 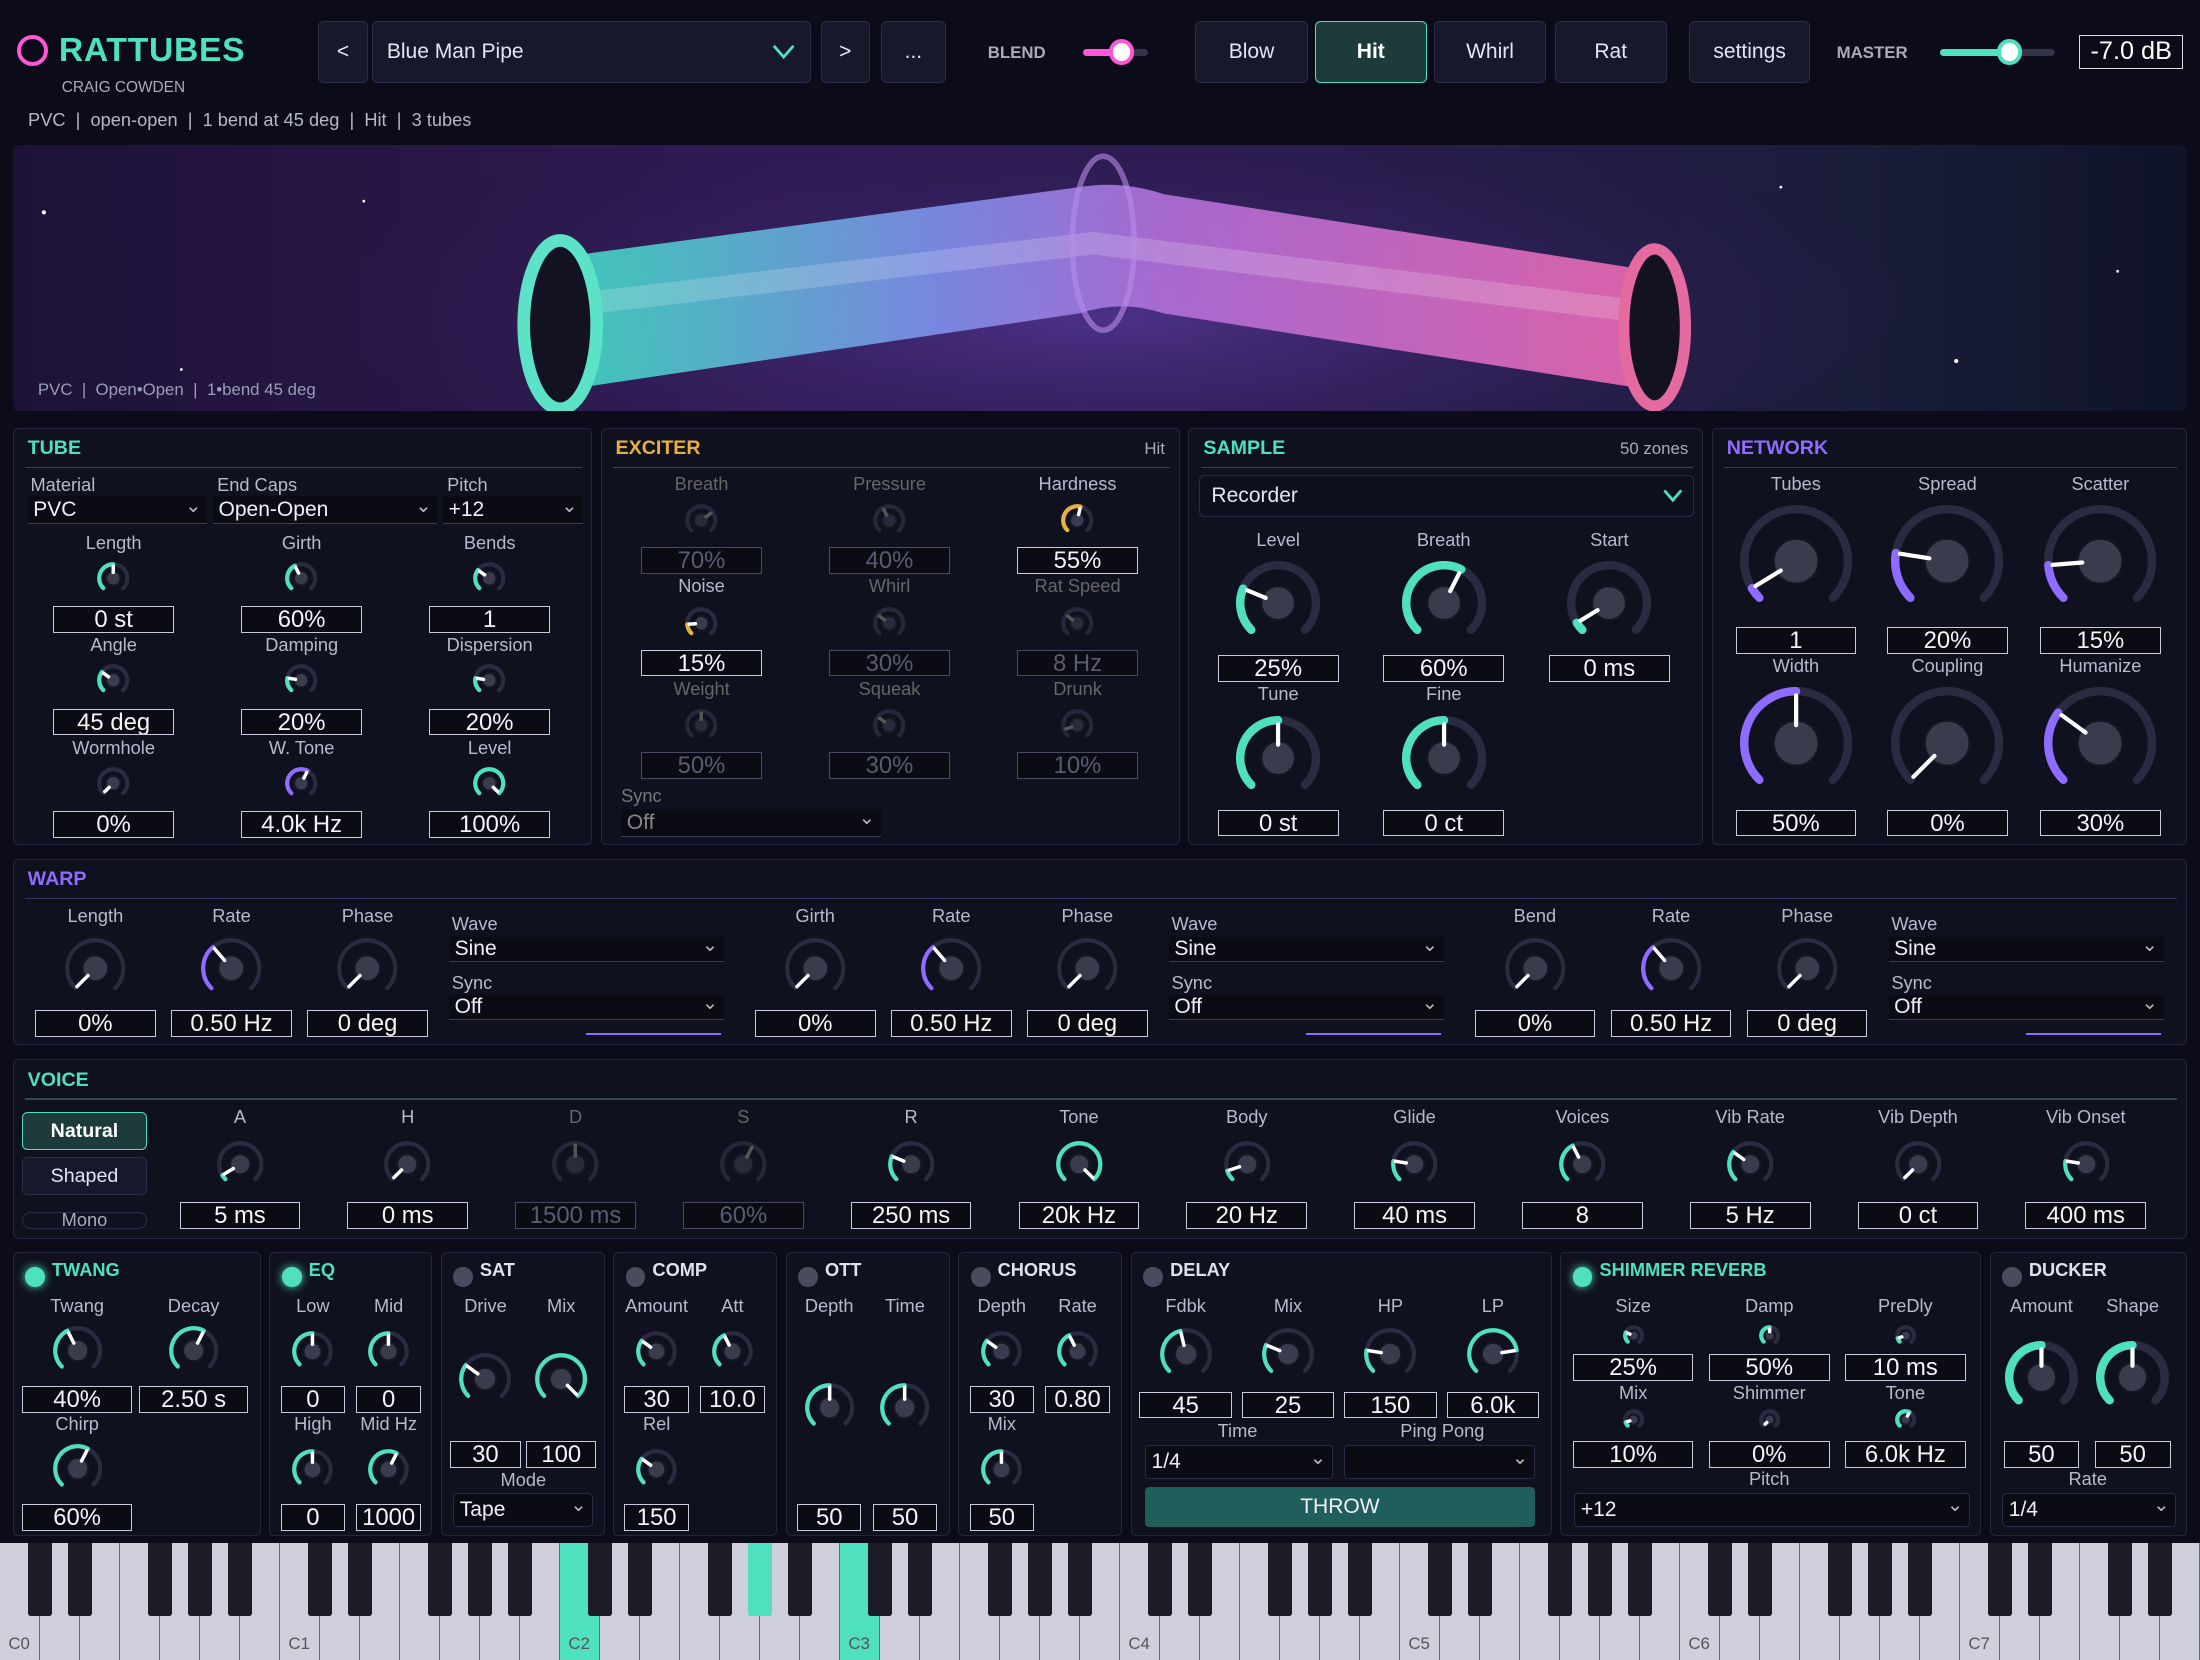 What do you see at coordinates (485, 1454) in the screenshot?
I see `sat-drive-value: 30` at bounding box center [485, 1454].